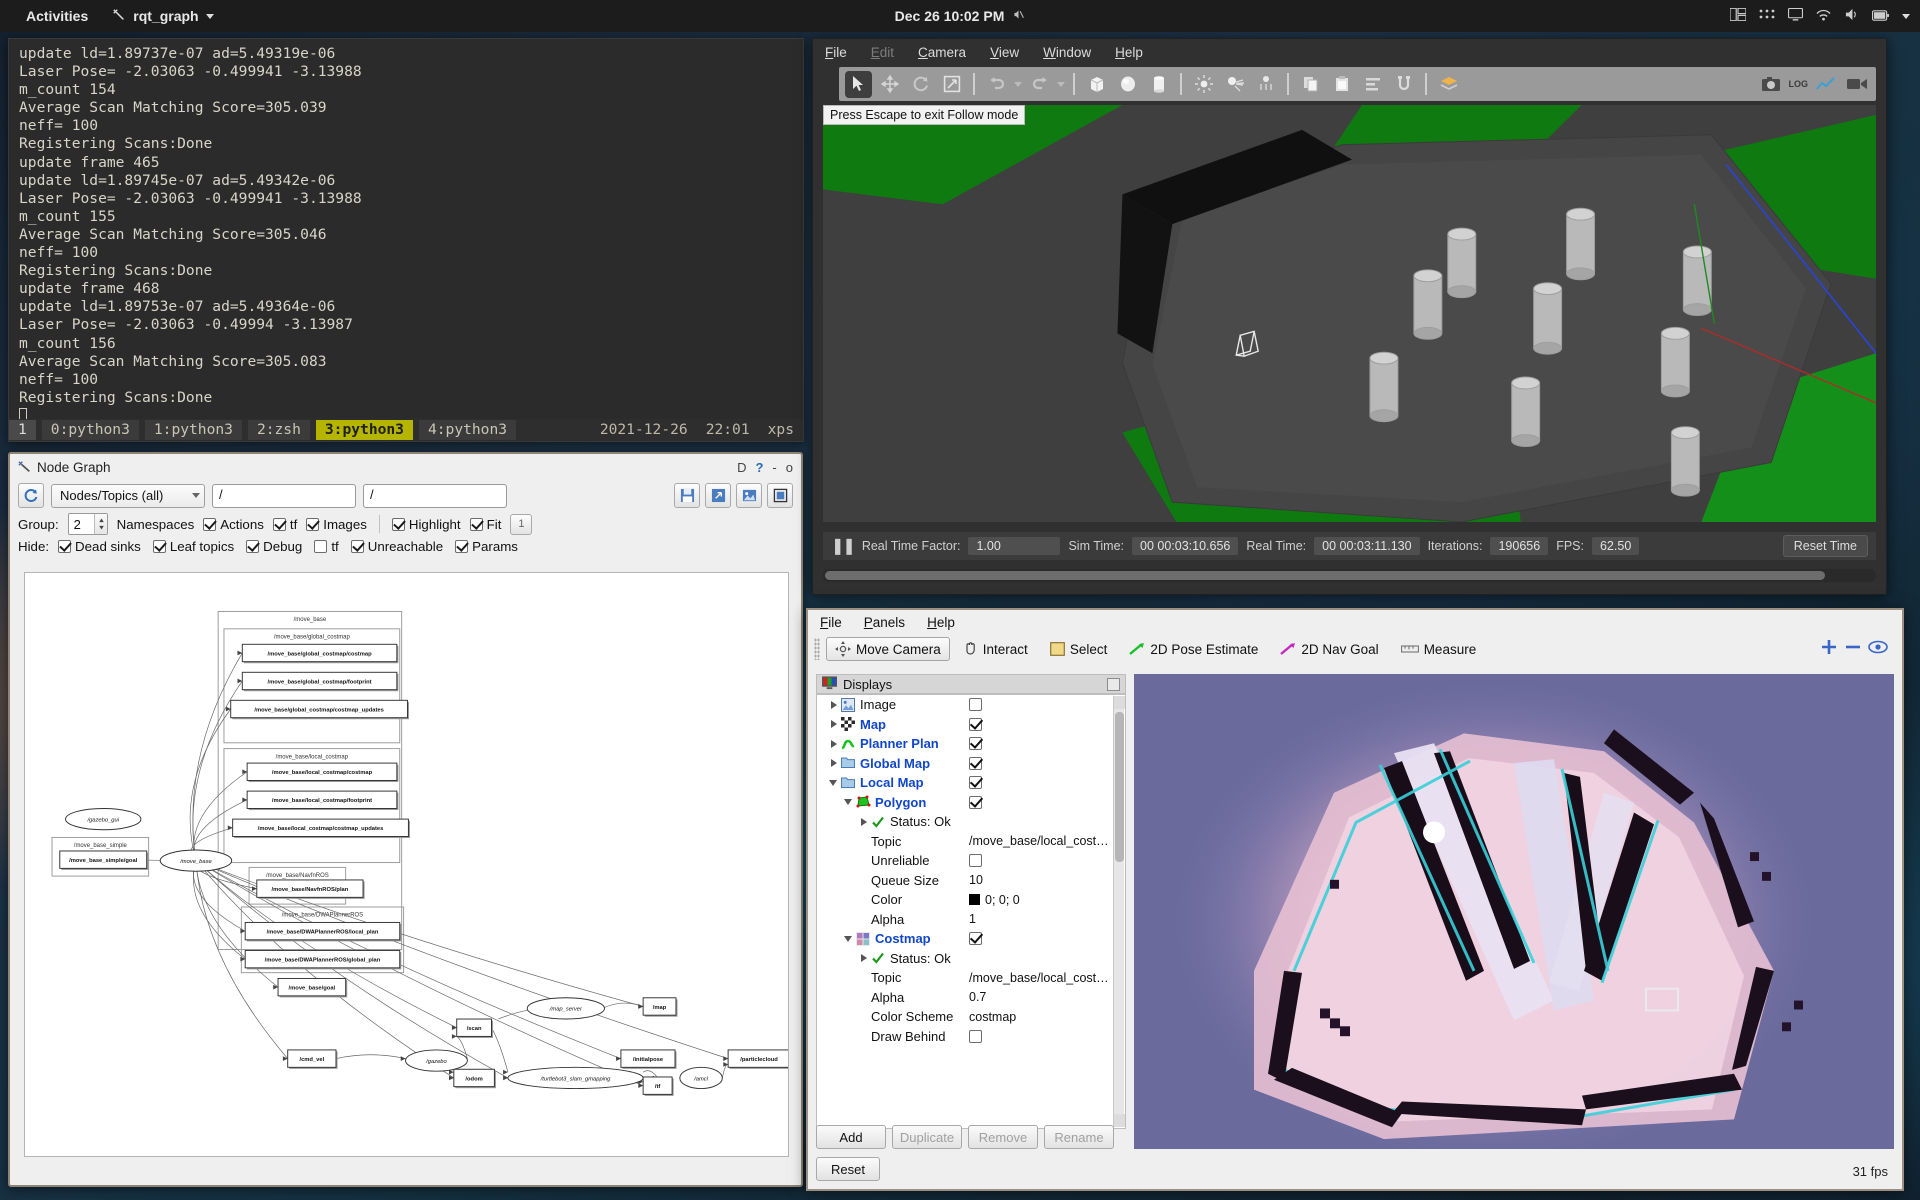 Image resolution: width=1920 pixels, height=1200 pixels. Describe the element at coordinates (774, 467) in the screenshot. I see `rqt-minimize-button: -` at that location.